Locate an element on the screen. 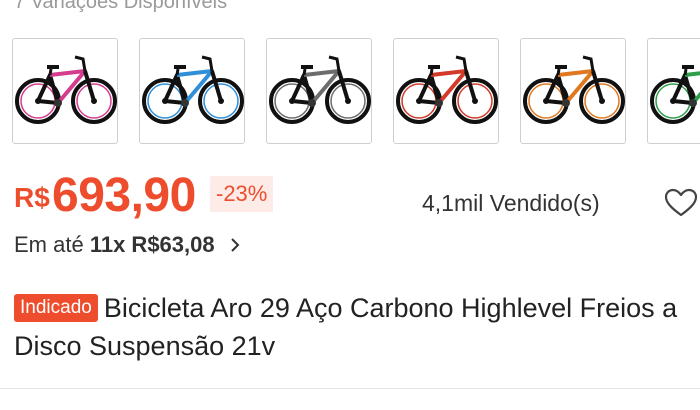  installments-row: Em até 11x R$63,08 is located at coordinates (127, 245).